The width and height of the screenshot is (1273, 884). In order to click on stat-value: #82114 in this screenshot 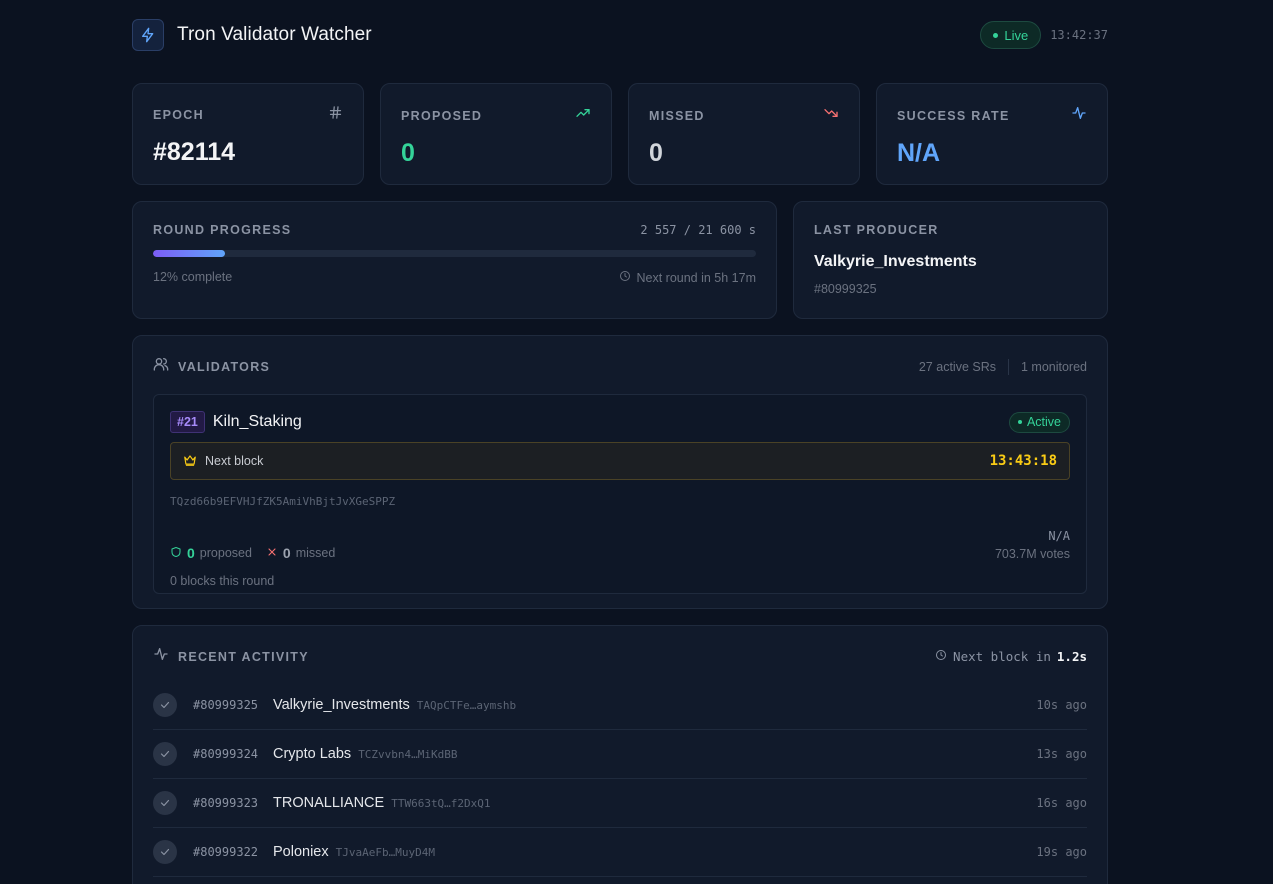, I will do `click(194, 152)`.